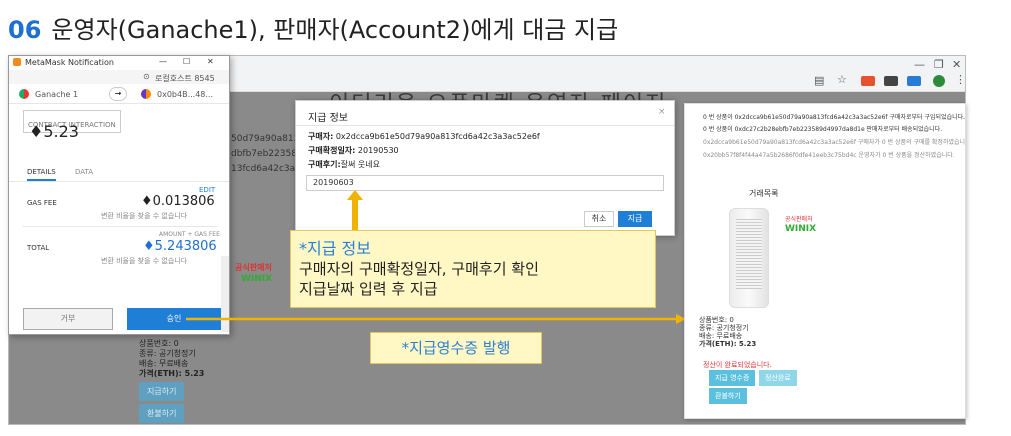 This screenshot has width=1011, height=436. Describe the element at coordinates (119, 172) in the screenshot. I see `metamask-tabs: DETAILS DATA` at that location.